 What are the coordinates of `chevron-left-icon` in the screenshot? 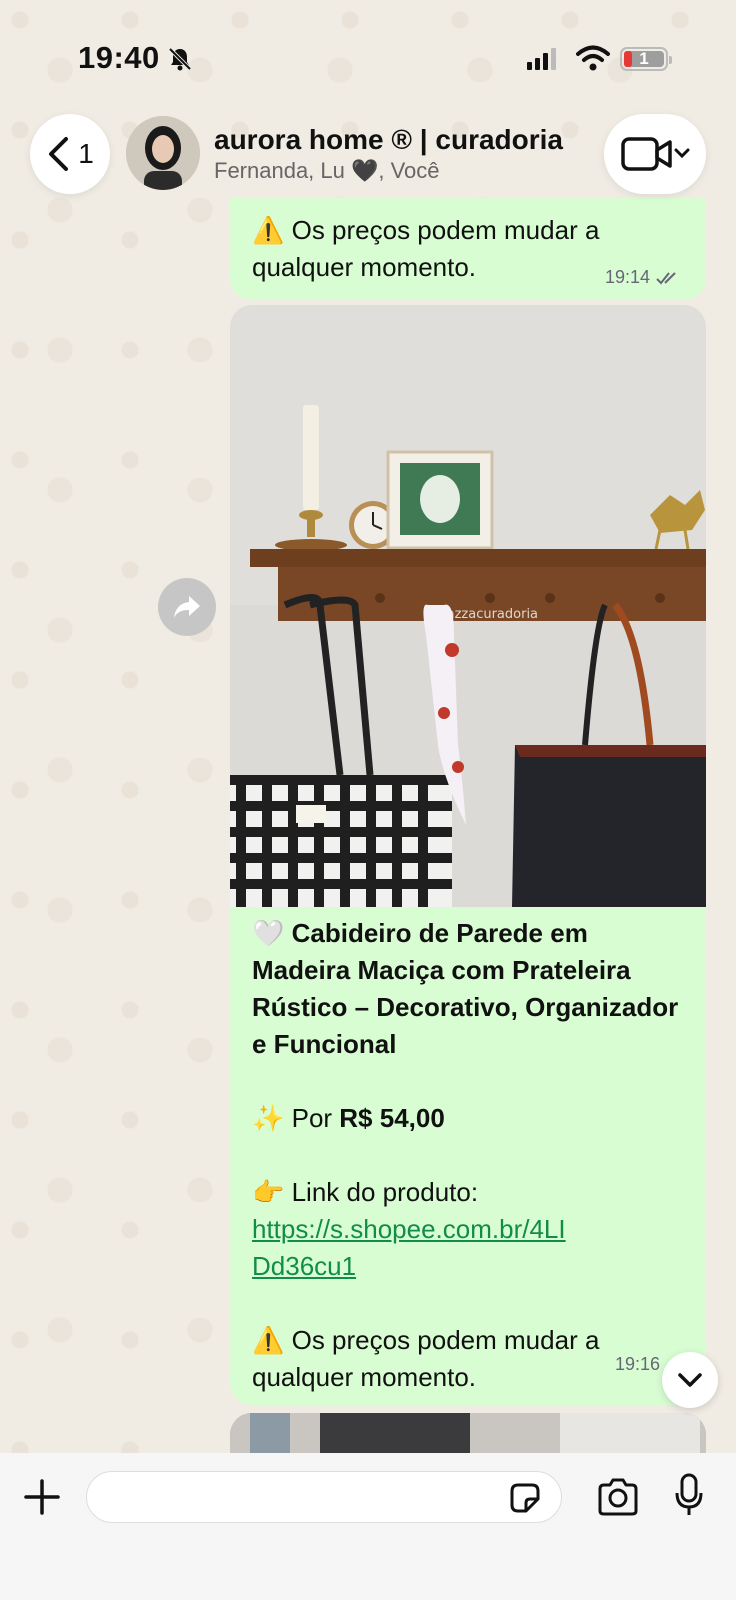 It's located at (59, 154).